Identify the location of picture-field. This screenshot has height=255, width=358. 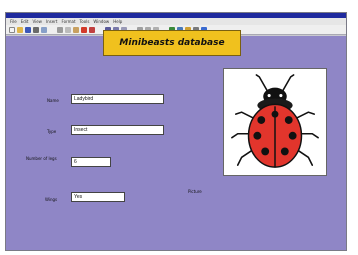
(275, 122).